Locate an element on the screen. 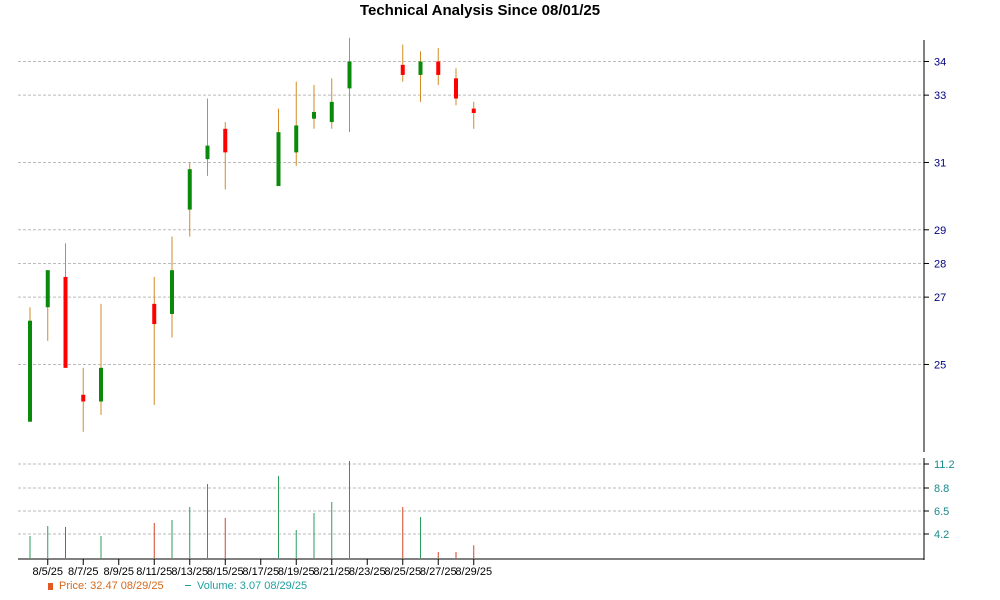 This screenshot has height=600, width=1000. legend-volume: Volume: 3.07 08/29/25 is located at coordinates (246, 586).